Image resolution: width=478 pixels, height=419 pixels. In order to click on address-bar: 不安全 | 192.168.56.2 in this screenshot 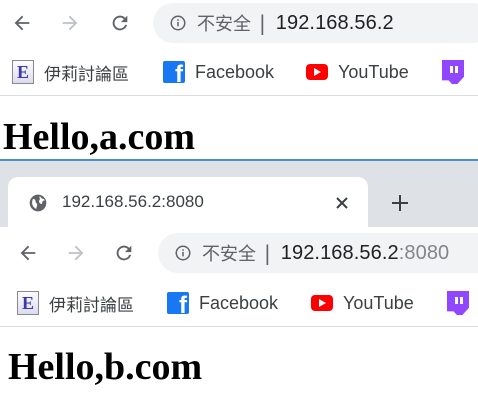, I will do `click(315, 23)`.